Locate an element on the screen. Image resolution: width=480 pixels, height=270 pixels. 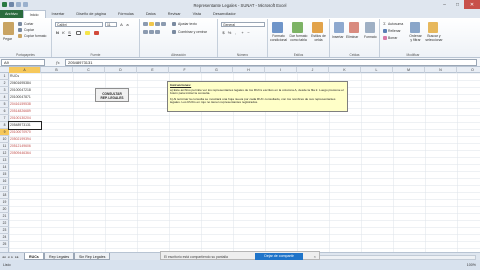
insert-cells-icon is located at coordinates (339, 27).